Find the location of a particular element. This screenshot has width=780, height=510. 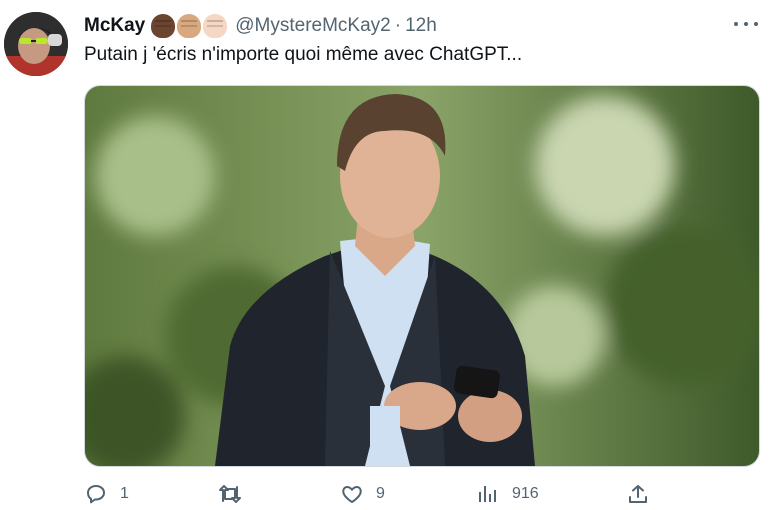

action-bar: 1 9 916 is located at coordinates (421, 494).